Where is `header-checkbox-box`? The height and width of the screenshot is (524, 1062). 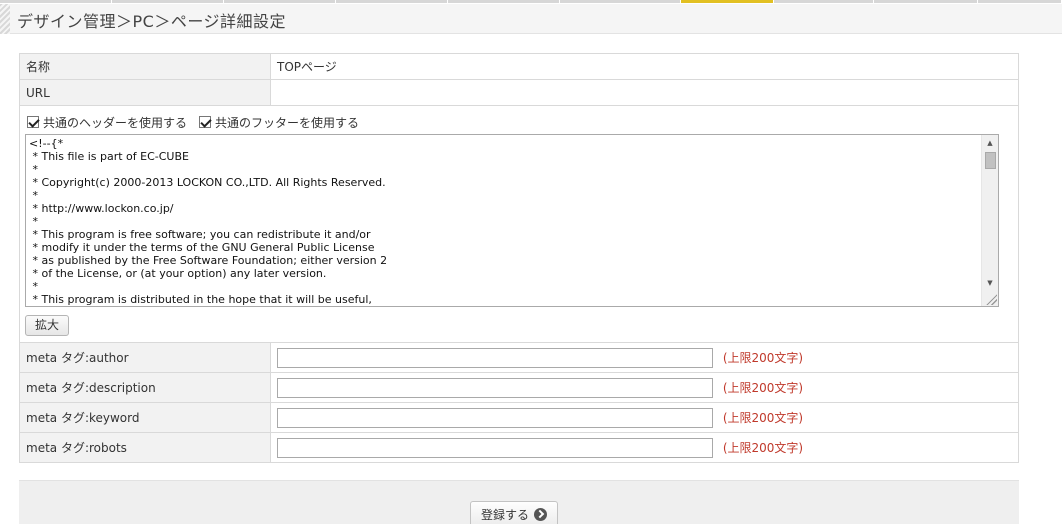 header-checkbox-box is located at coordinates (33, 122).